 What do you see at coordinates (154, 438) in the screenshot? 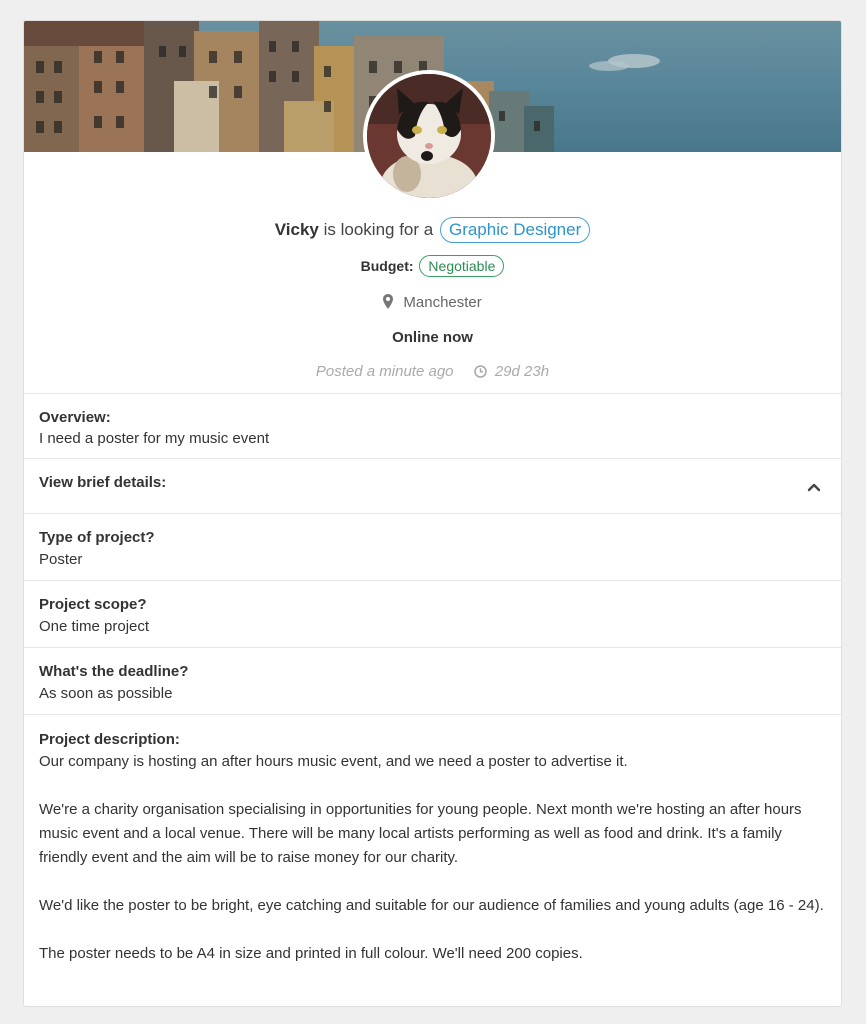
I see `overview-value: I need a poster for my music event` at bounding box center [154, 438].